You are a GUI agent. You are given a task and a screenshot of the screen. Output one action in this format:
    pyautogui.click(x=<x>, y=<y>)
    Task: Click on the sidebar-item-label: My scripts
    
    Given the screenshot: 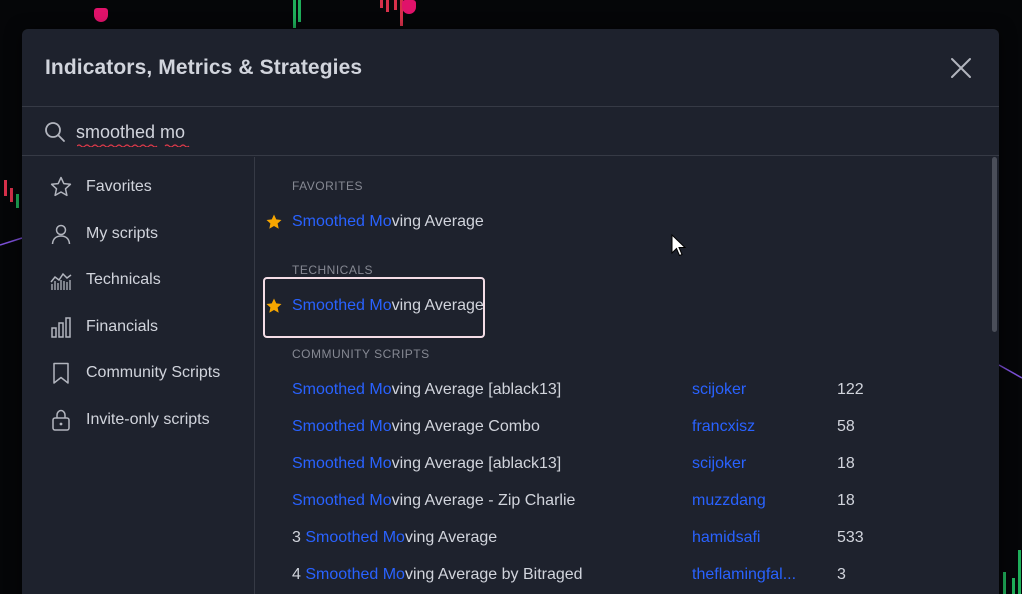 What is the action you would take?
    pyautogui.click(x=122, y=233)
    